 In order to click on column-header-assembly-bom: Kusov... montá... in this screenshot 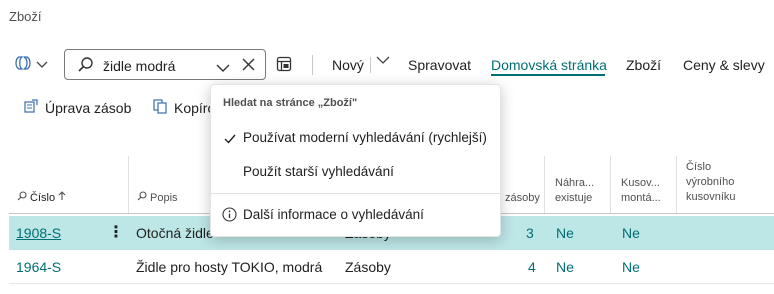, I will do `click(641, 191)`.